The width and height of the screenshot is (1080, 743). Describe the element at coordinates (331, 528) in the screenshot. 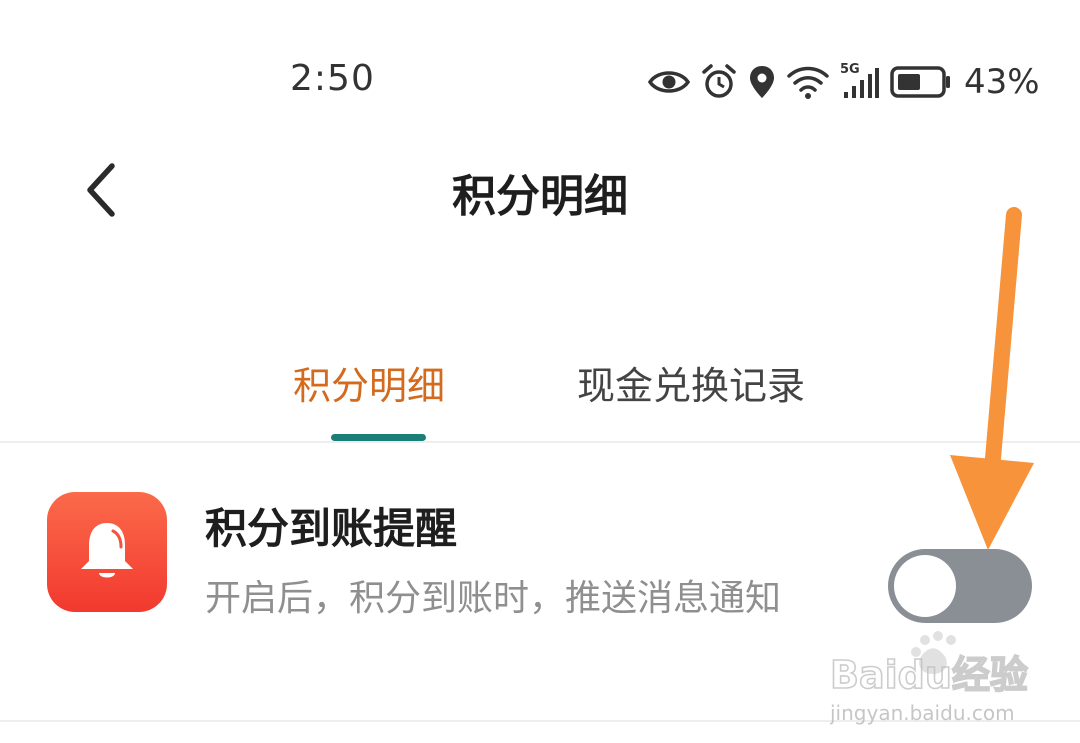

I see `setting-title: 积分到账提醒` at that location.